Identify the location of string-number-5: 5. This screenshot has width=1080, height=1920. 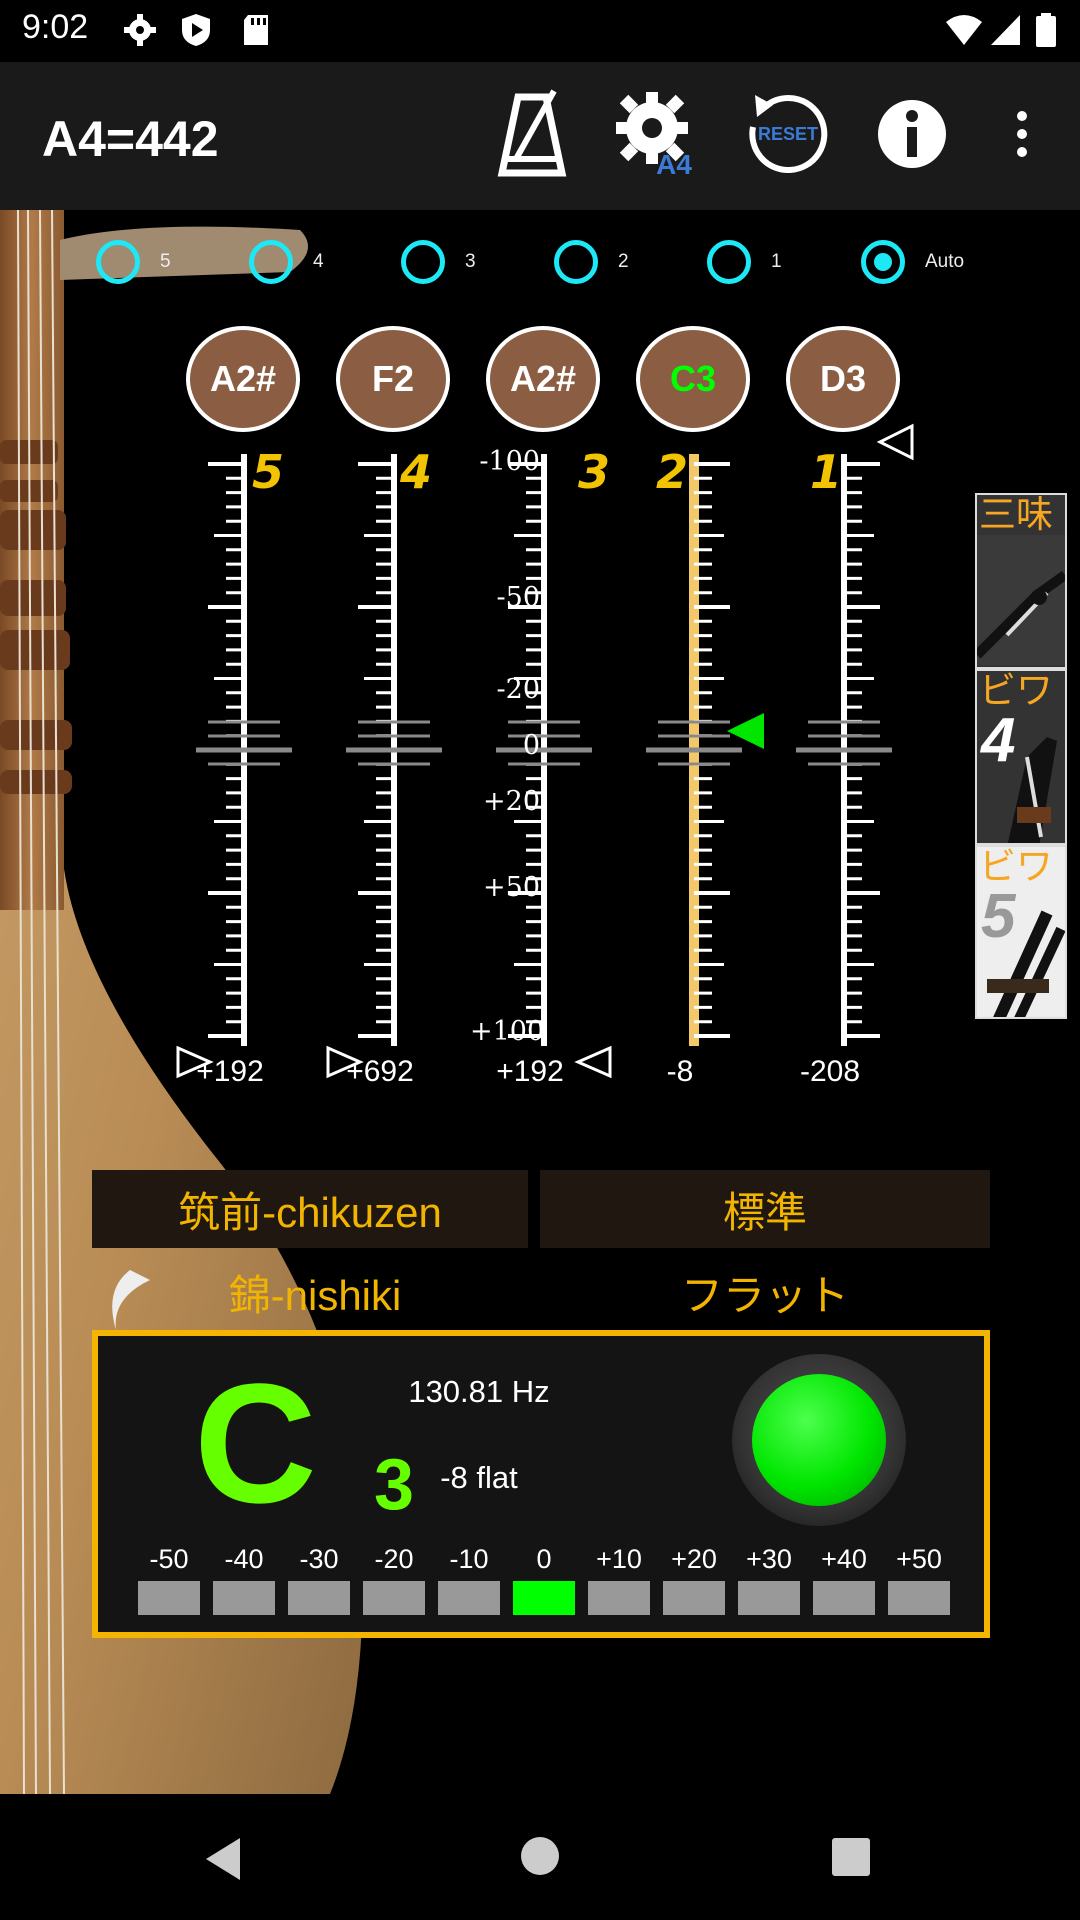
(268, 472).